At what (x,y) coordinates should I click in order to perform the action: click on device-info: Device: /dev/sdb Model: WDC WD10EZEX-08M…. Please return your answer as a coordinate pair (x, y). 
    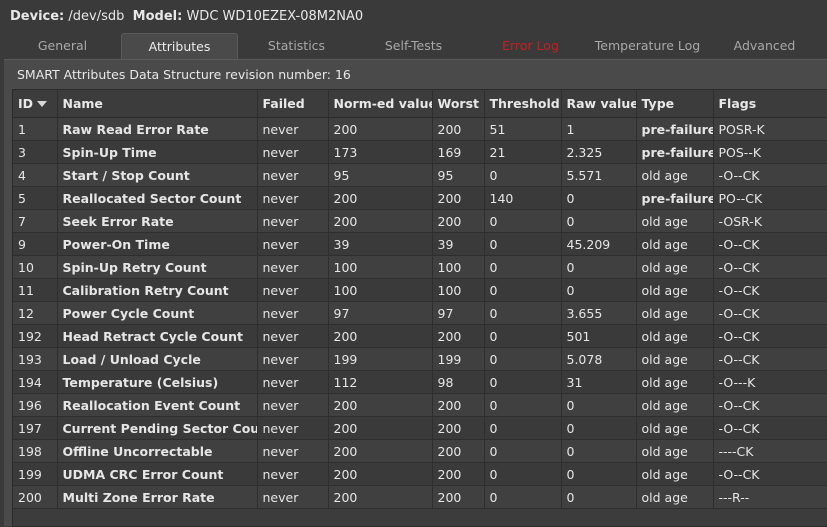
    Looking at the image, I should click on (186, 16).